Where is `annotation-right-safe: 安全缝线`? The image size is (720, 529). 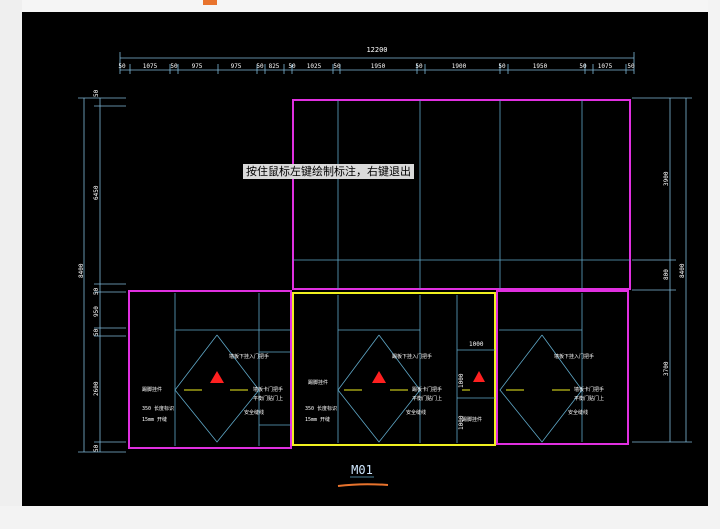
annotation-right-safe: 安全缝线 is located at coordinates (578, 412).